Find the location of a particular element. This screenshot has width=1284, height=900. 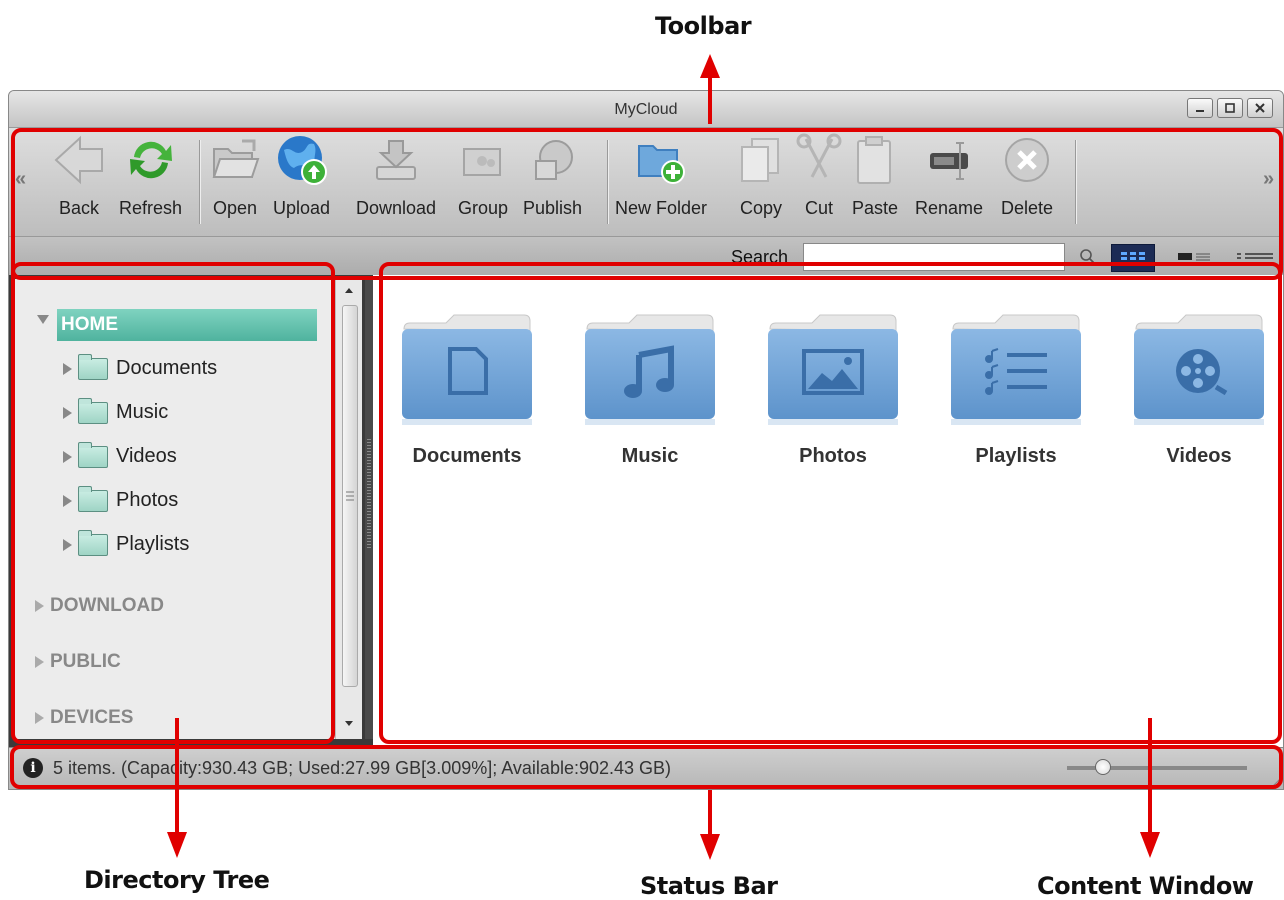

zoom-slider is located at coordinates (1157, 767).